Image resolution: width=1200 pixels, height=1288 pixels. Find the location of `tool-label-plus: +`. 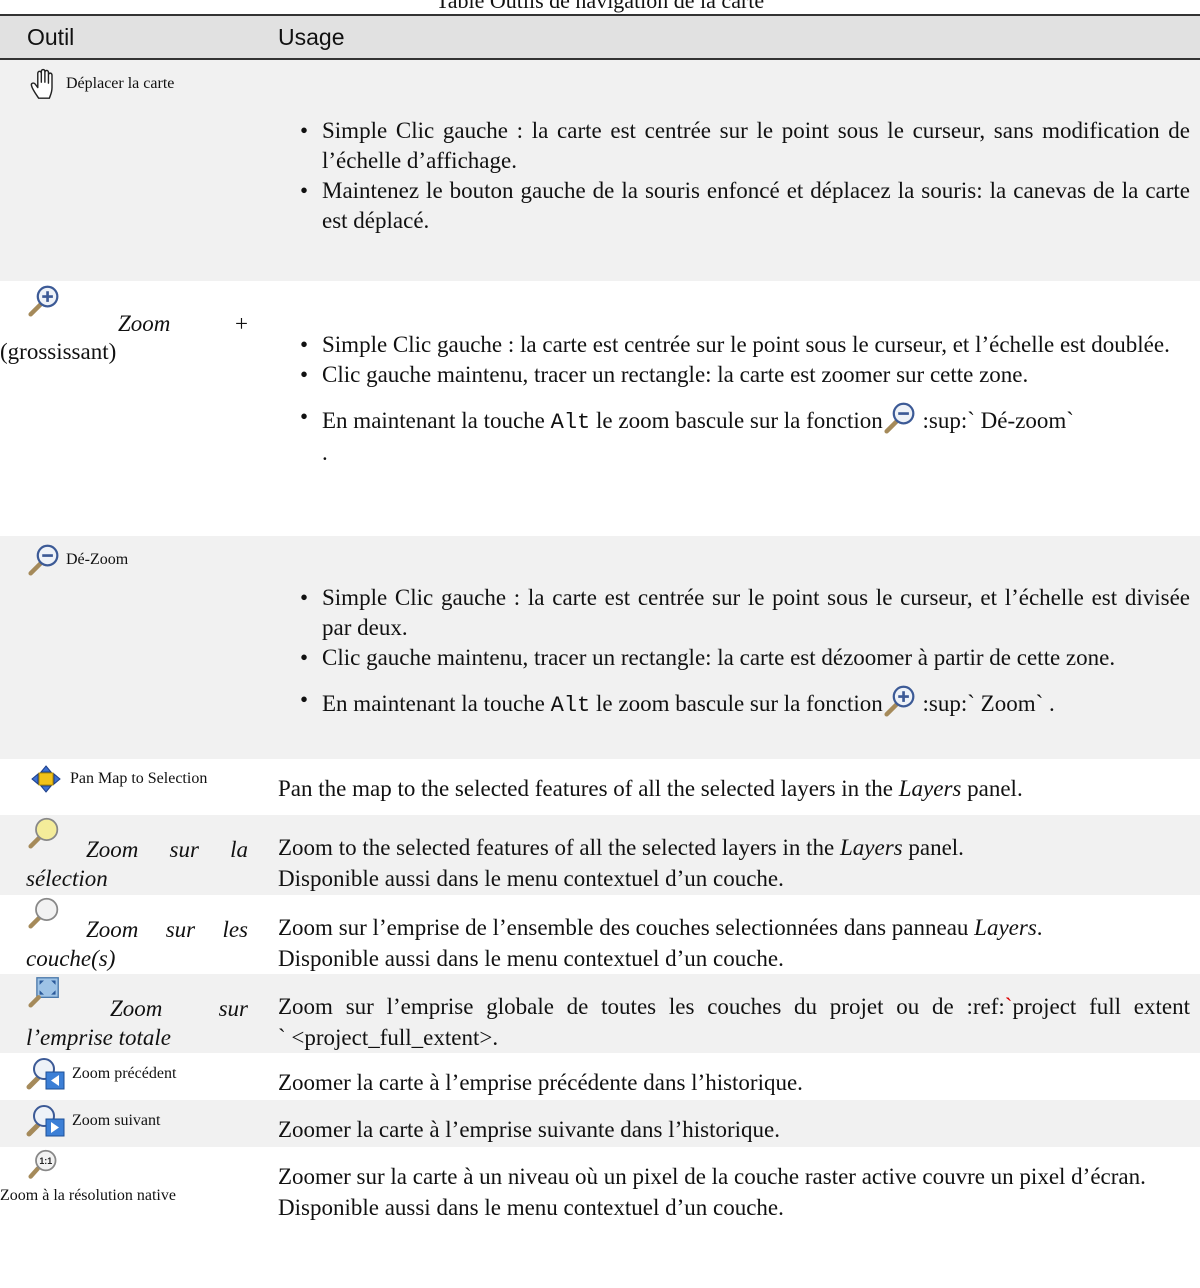

tool-label-plus: + is located at coordinates (241, 323).